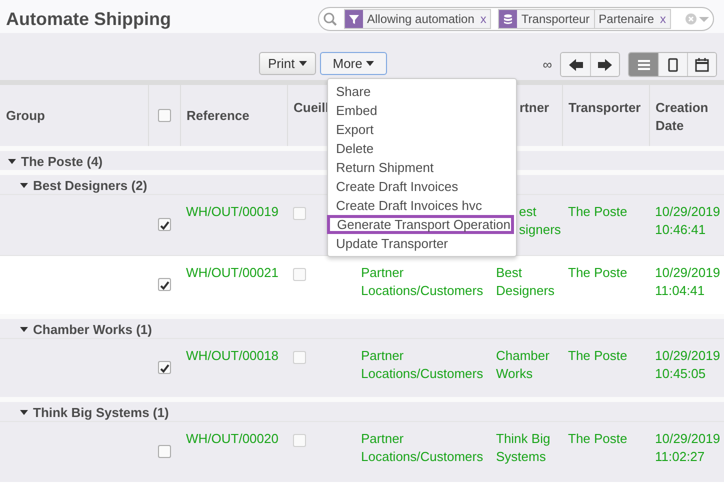 The image size is (724, 490). I want to click on menu-item: Generate Transport Operation, so click(420, 224).